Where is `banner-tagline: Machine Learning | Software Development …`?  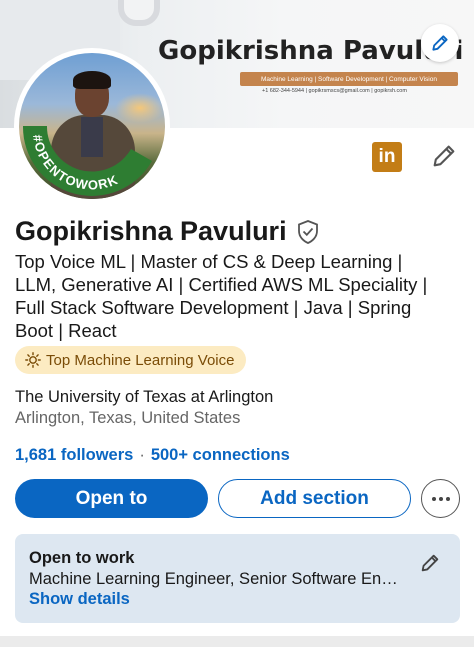
banner-tagline: Machine Learning | Software Development … is located at coordinates (349, 79).